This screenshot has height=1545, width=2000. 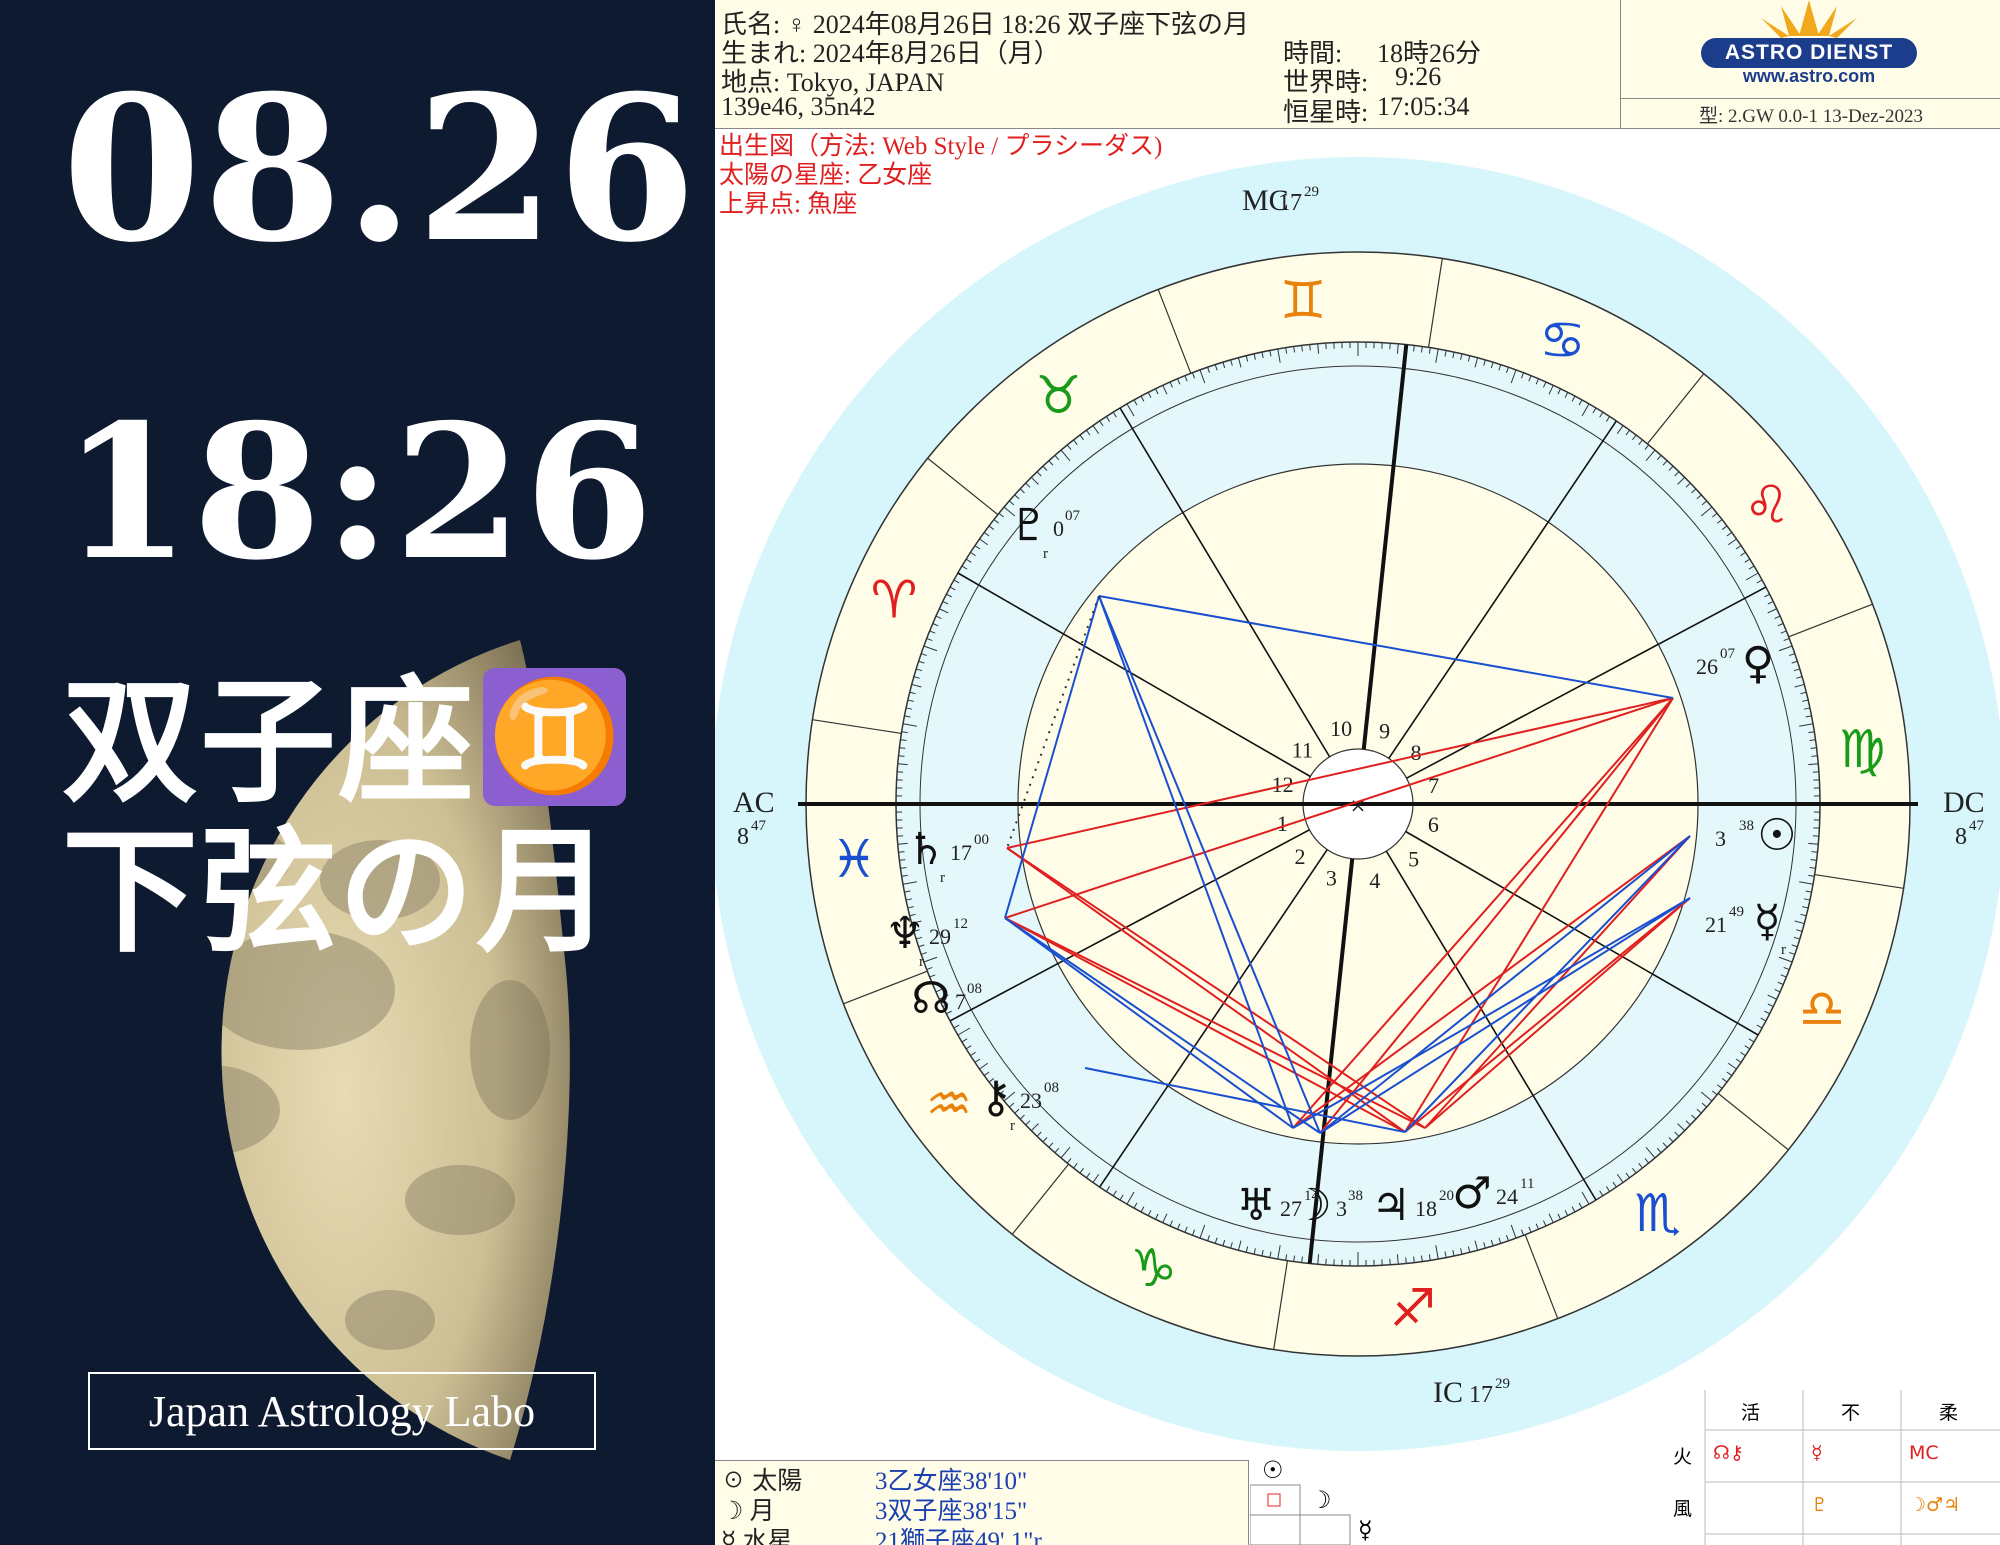 What do you see at coordinates (958, 1536) in the screenshot?
I see `planet-position: 21獅子座49' 1"r` at bounding box center [958, 1536].